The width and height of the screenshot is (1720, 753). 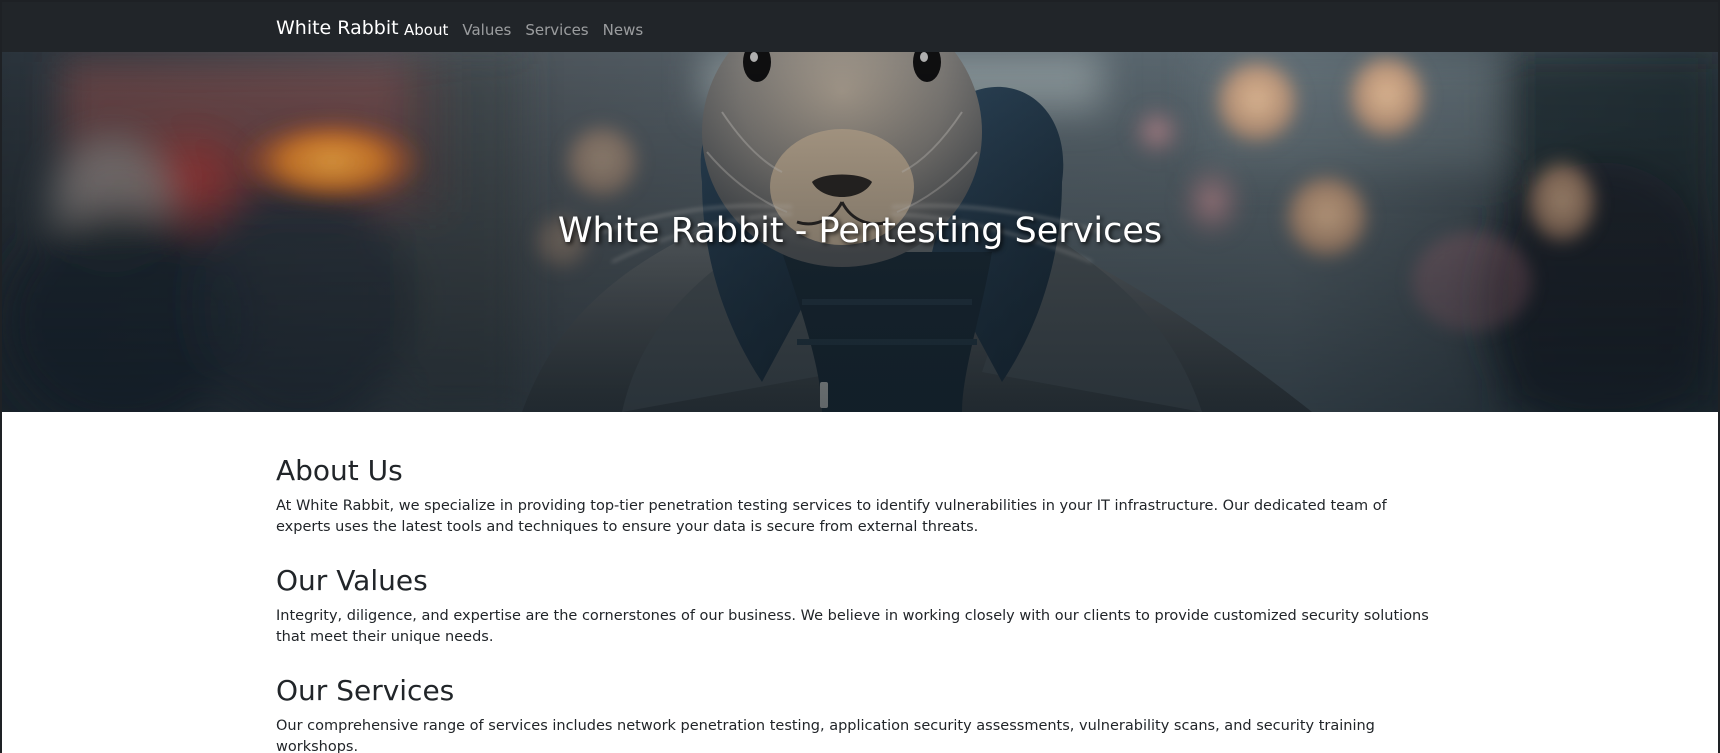 What do you see at coordinates (339, 470) in the screenshot?
I see `about-heading: About Us` at bounding box center [339, 470].